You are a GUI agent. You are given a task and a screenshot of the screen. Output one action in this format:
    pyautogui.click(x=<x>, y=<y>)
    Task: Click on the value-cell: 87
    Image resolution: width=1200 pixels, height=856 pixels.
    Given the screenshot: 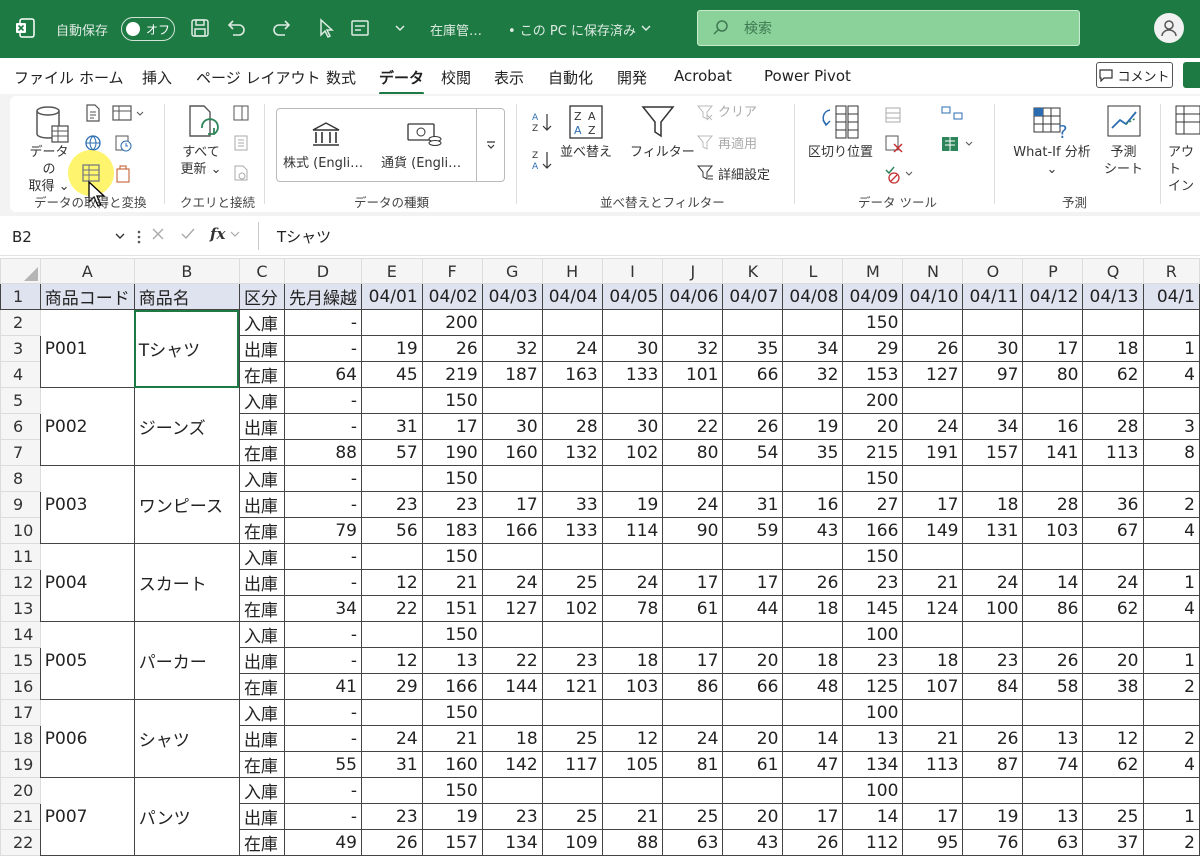 What is the action you would take?
    pyautogui.click(x=993, y=764)
    